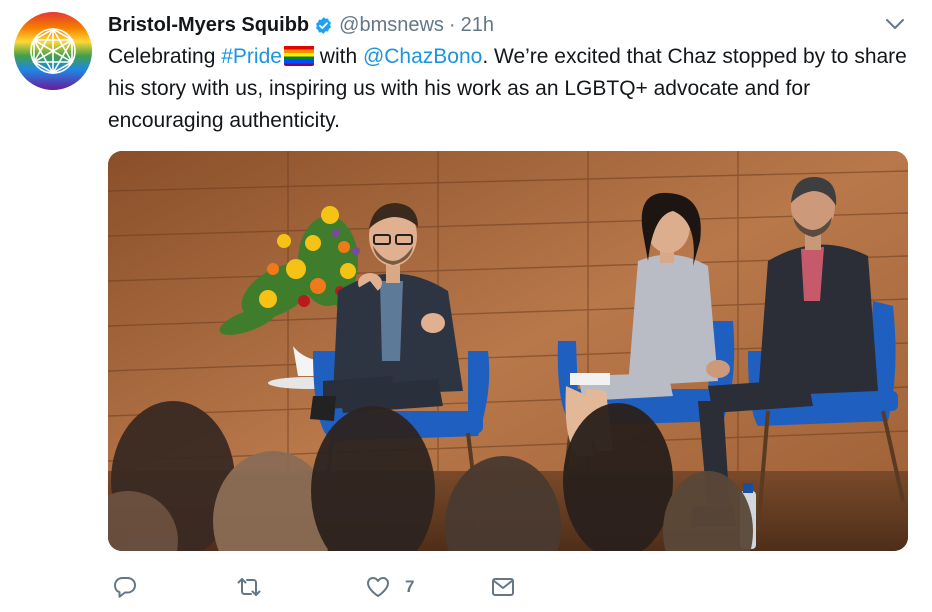 Image resolution: width=932 pixels, height=612 pixels. What do you see at coordinates (477, 25) in the screenshot?
I see `timestamp: 21h` at bounding box center [477, 25].